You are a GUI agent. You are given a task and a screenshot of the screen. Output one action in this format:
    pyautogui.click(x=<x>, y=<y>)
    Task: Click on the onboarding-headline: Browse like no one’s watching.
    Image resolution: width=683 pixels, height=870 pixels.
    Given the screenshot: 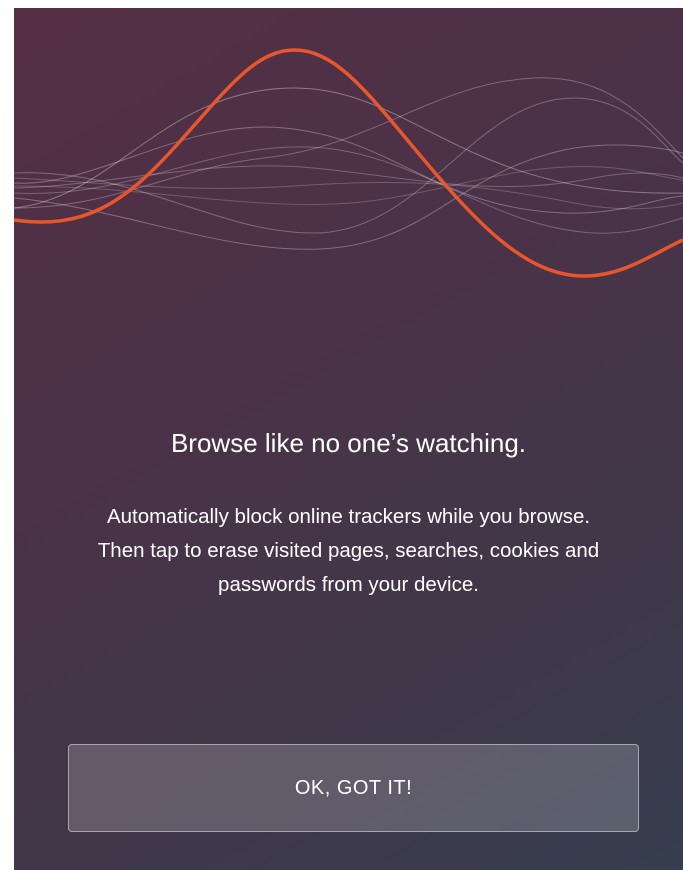 What is the action you would take?
    pyautogui.click(x=348, y=443)
    